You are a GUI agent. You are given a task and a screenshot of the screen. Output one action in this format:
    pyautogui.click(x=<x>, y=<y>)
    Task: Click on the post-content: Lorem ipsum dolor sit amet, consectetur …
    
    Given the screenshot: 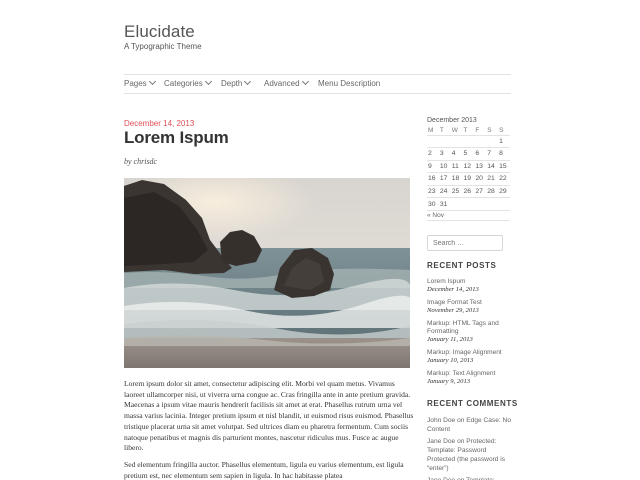 What is the action you would take?
    pyautogui.click(x=269, y=429)
    